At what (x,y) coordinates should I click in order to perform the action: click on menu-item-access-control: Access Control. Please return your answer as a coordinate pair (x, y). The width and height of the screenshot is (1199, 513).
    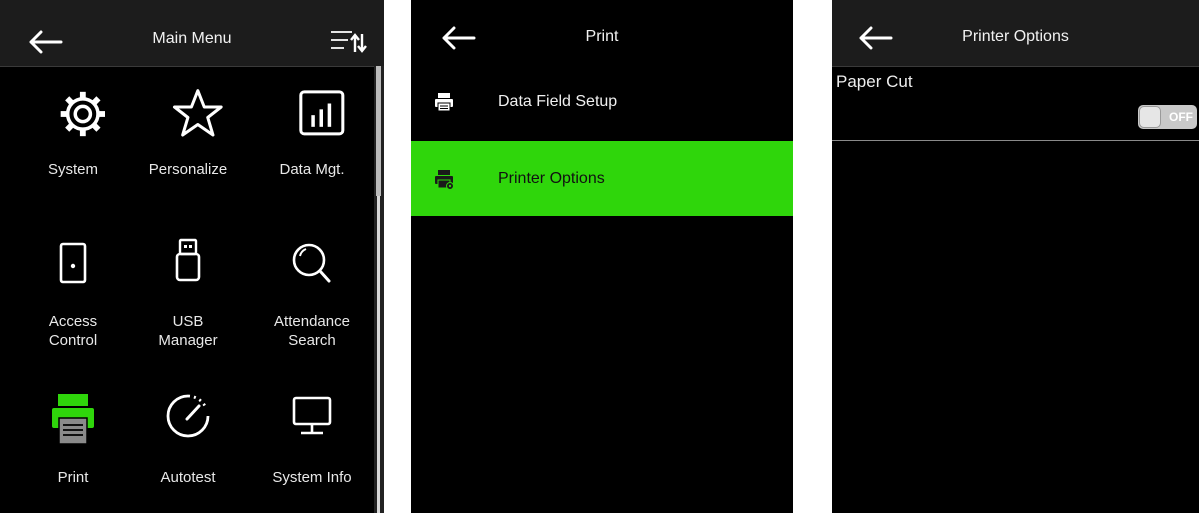
    Looking at the image, I should click on (73, 301).